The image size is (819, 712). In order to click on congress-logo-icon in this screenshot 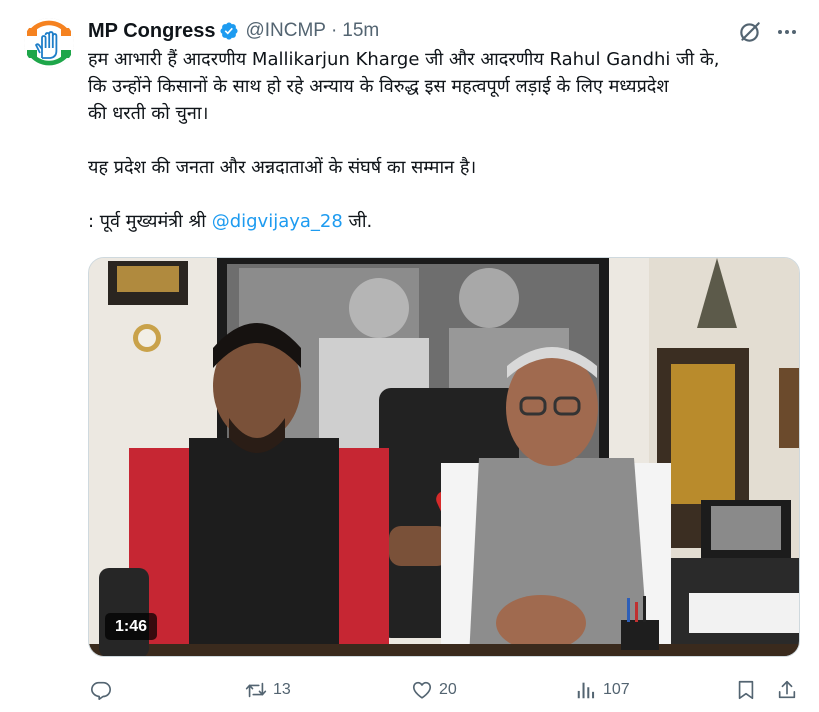, I will do `click(49, 43)`.